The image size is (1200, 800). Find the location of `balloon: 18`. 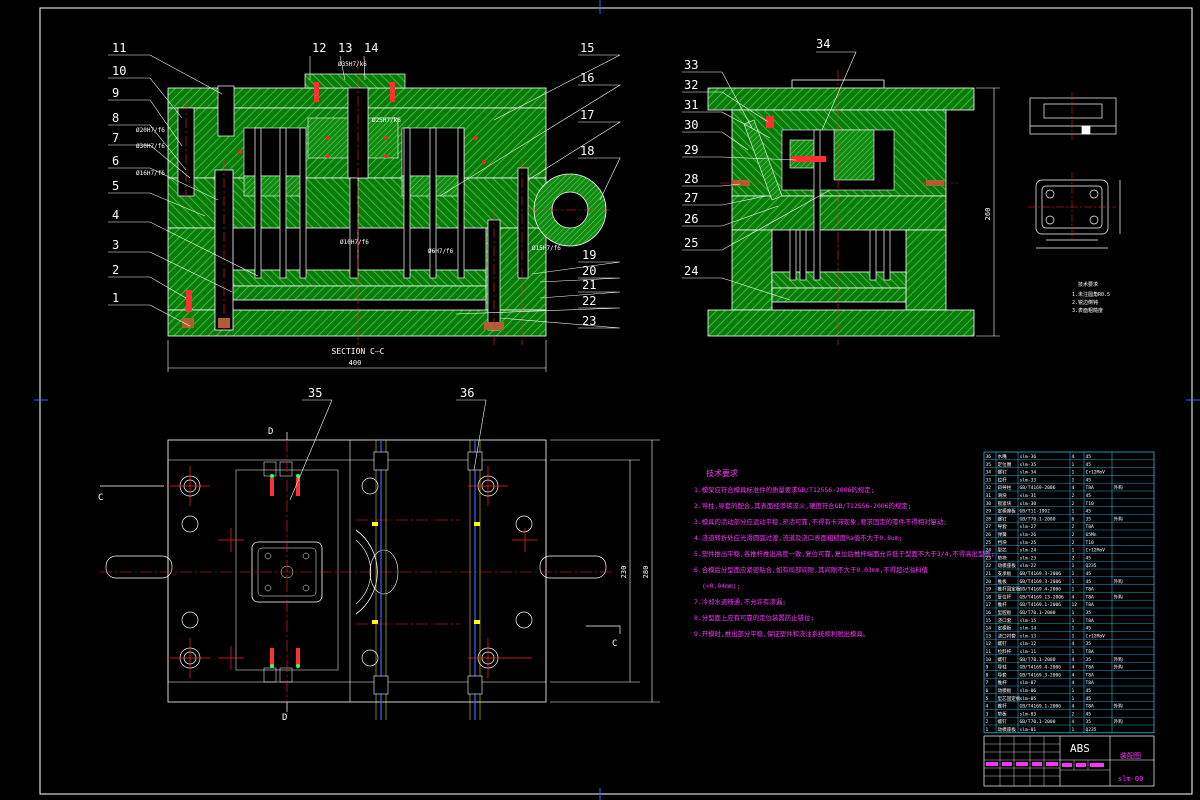

balloon: 18 is located at coordinates (587, 151).